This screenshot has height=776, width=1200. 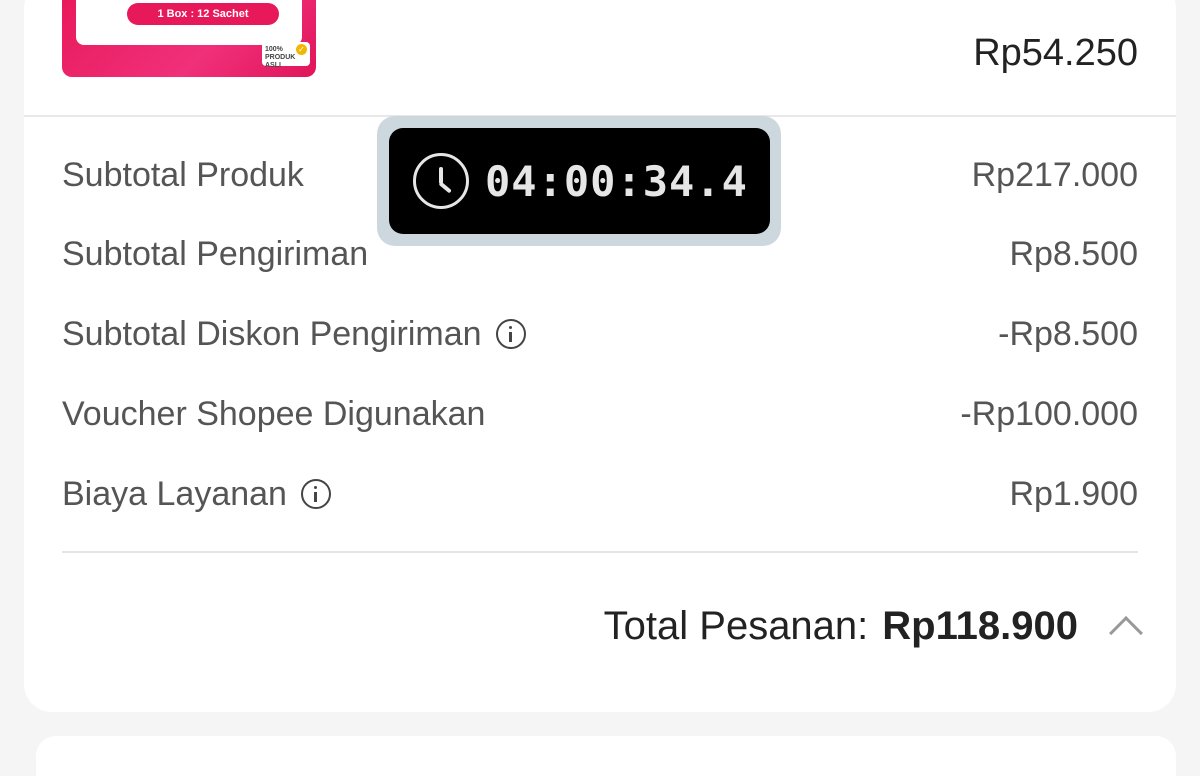 I want to click on clock-icon, so click(x=441, y=181).